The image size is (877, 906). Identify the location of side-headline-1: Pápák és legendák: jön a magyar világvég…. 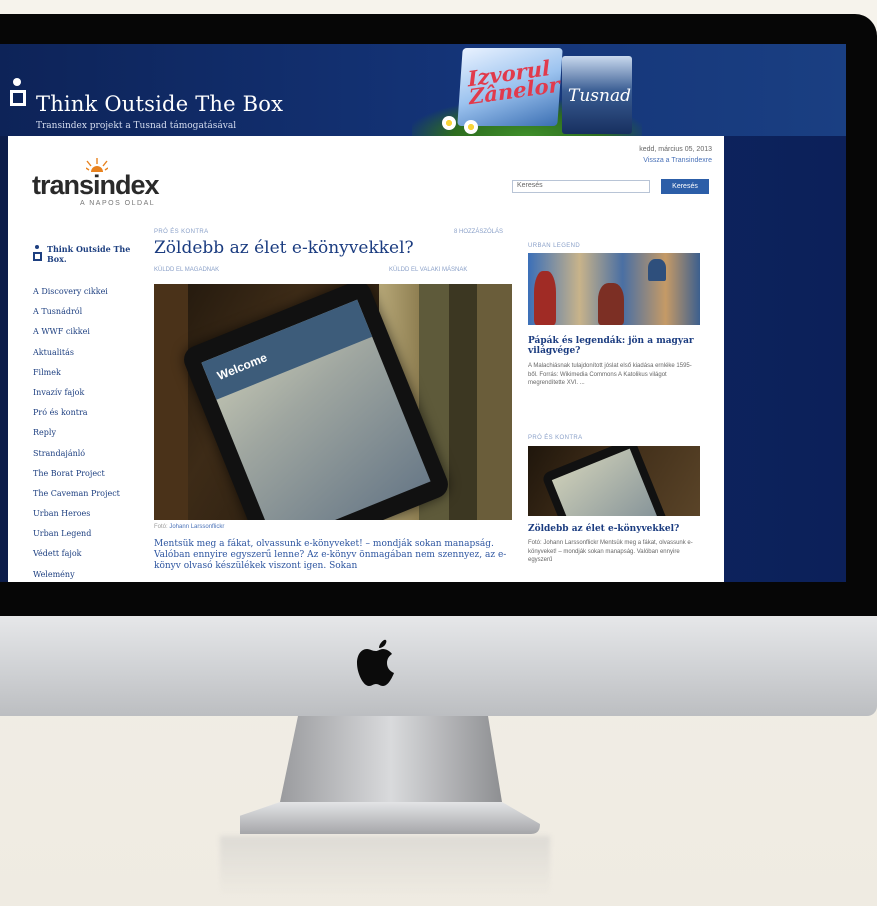
(614, 346).